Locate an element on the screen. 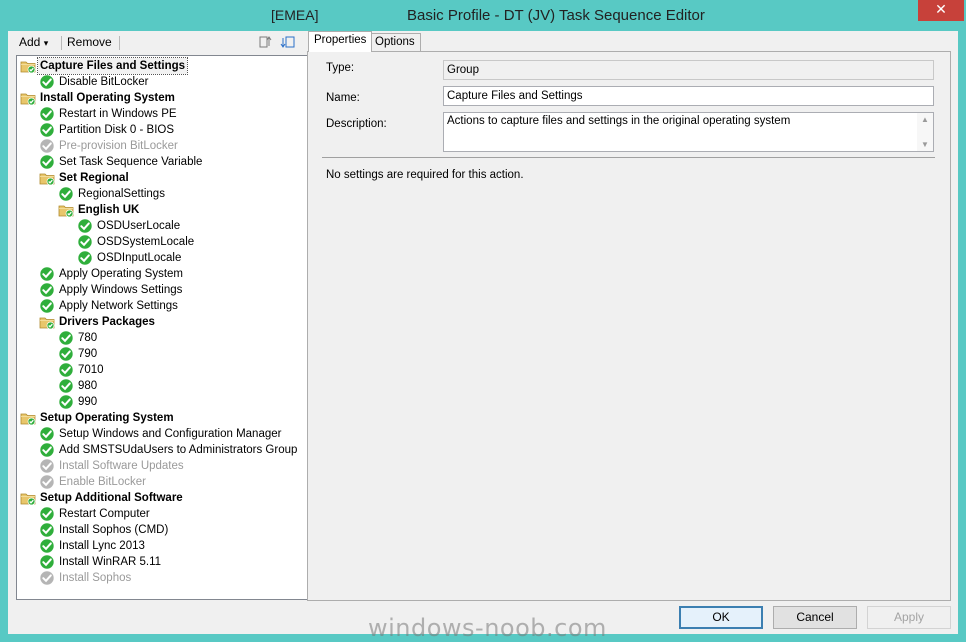 The image size is (966, 642). site-code: [EMEA] is located at coordinates (295, 15).